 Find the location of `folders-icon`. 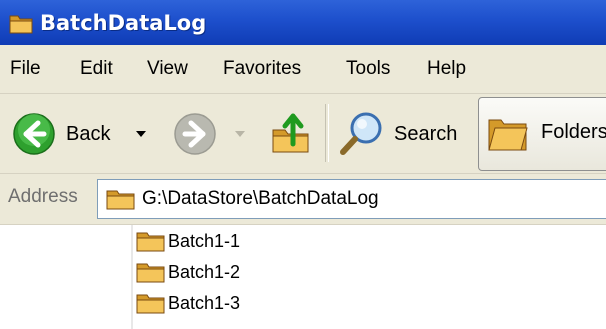

folders-icon is located at coordinates (508, 135).